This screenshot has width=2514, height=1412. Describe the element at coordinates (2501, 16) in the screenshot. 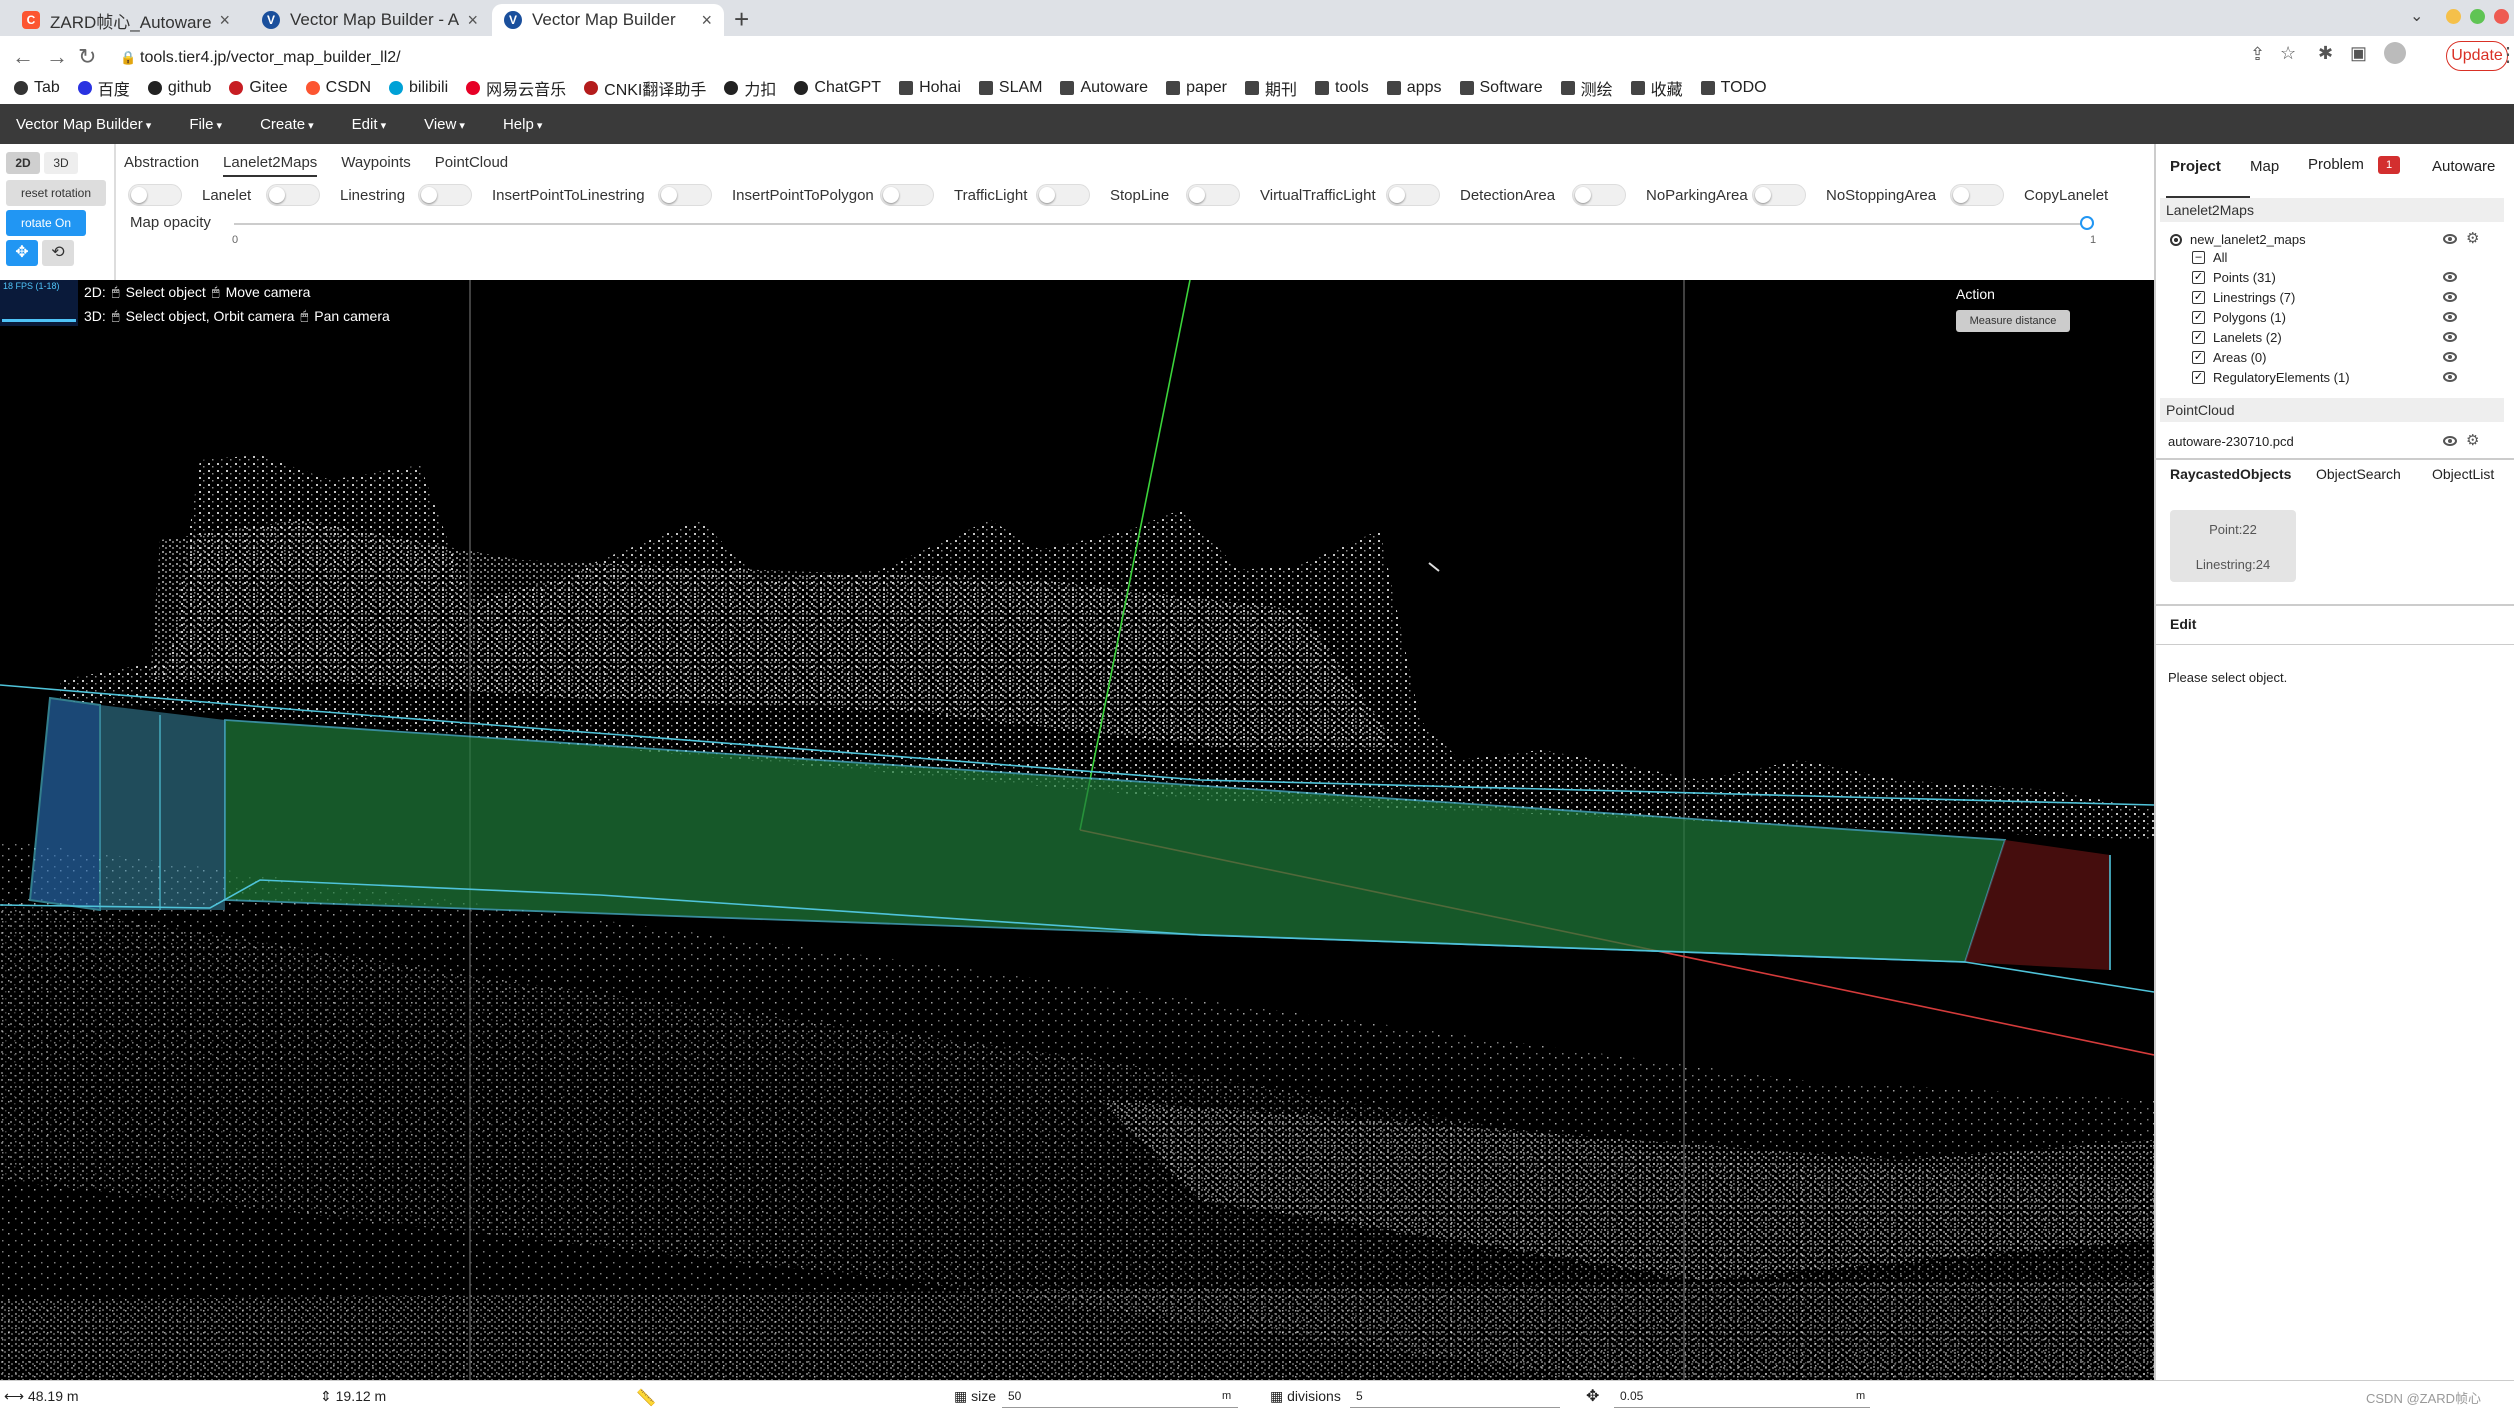

I see `close-window-icon` at that location.